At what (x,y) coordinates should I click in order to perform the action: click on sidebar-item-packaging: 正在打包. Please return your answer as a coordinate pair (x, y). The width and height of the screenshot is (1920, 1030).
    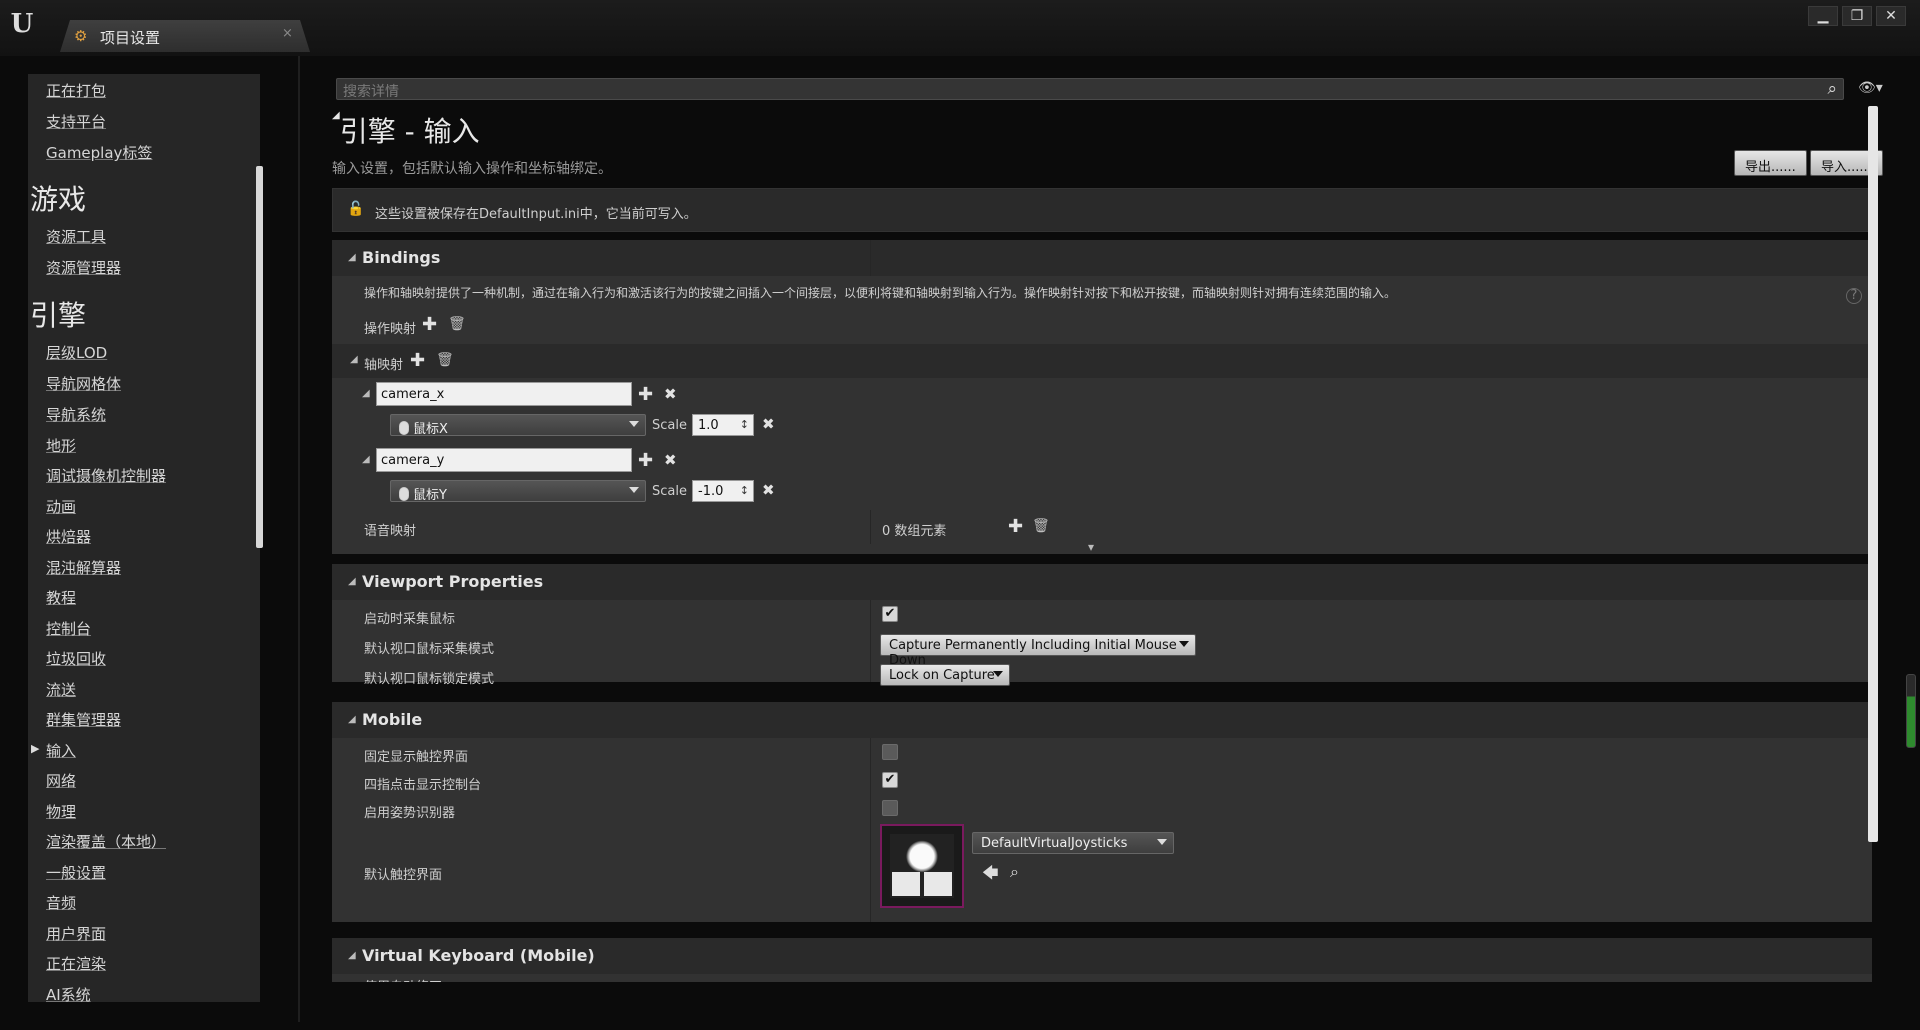
    Looking at the image, I should click on (76, 90).